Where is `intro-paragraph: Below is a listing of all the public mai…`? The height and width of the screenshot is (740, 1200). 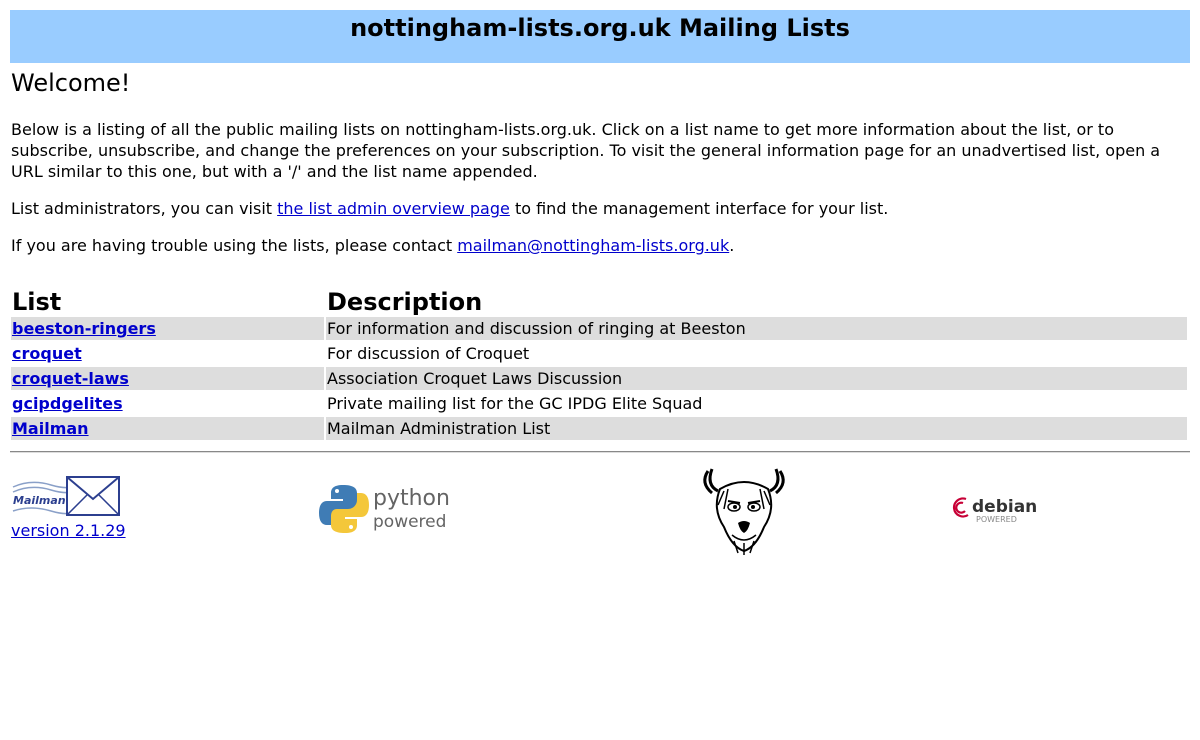
intro-paragraph: Below is a listing of all the public mai… is located at coordinates (586, 150).